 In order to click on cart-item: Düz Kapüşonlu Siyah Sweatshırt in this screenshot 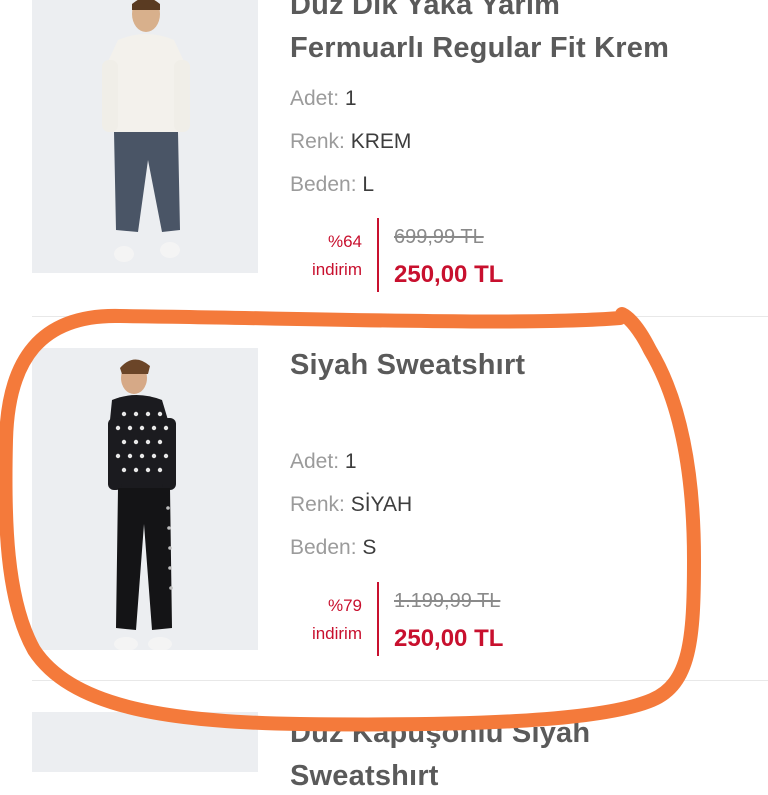, I will do `click(384, 737)`.